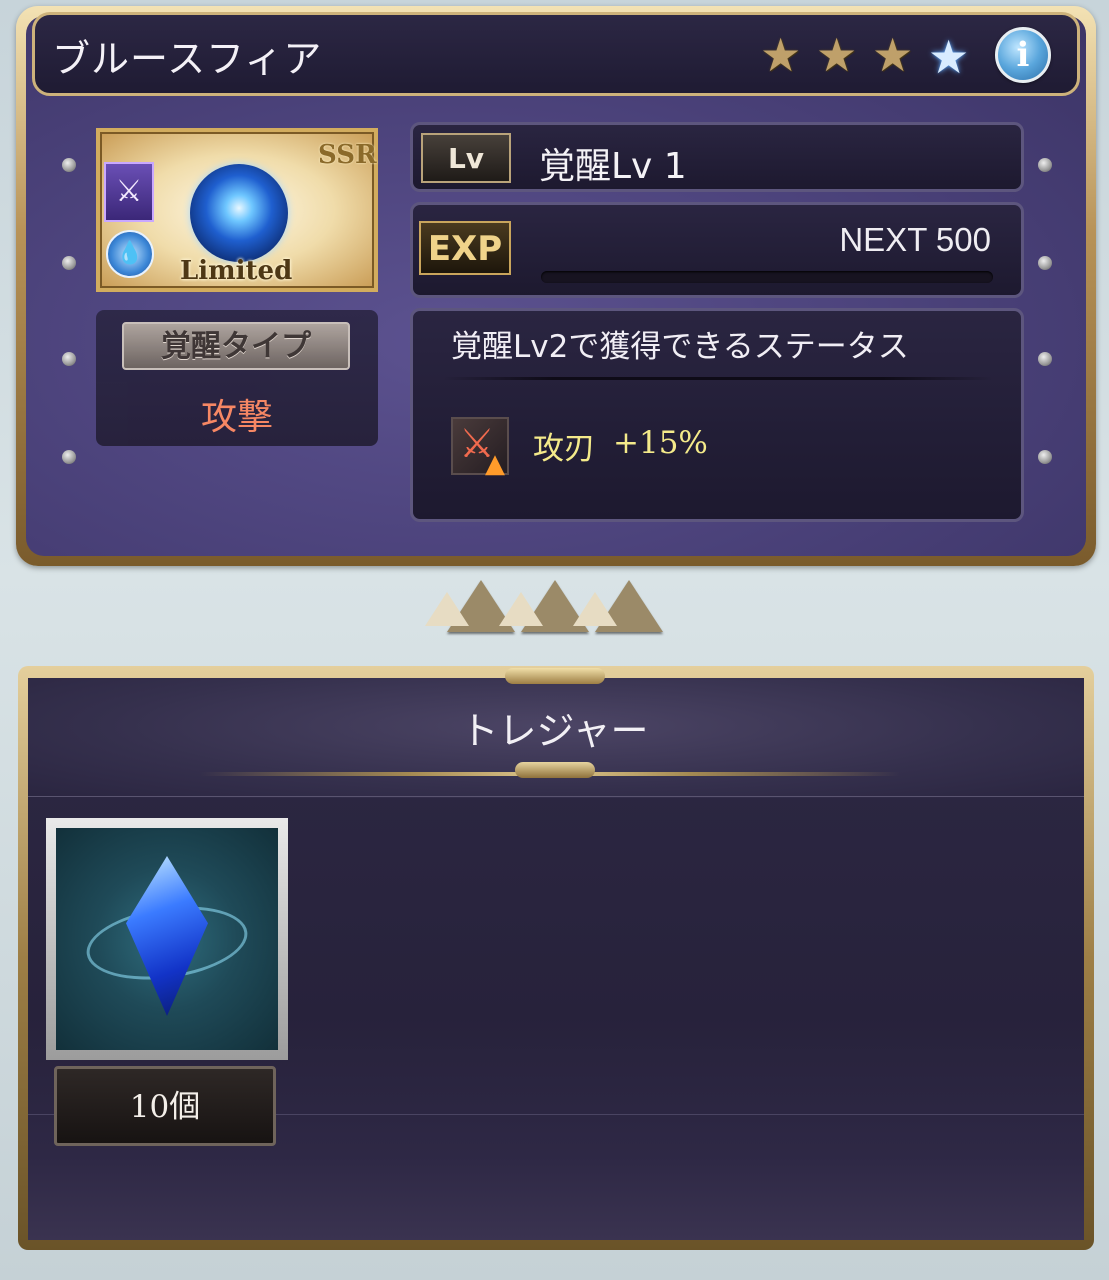  I want to click on item-count-box: 10個, so click(165, 1106).